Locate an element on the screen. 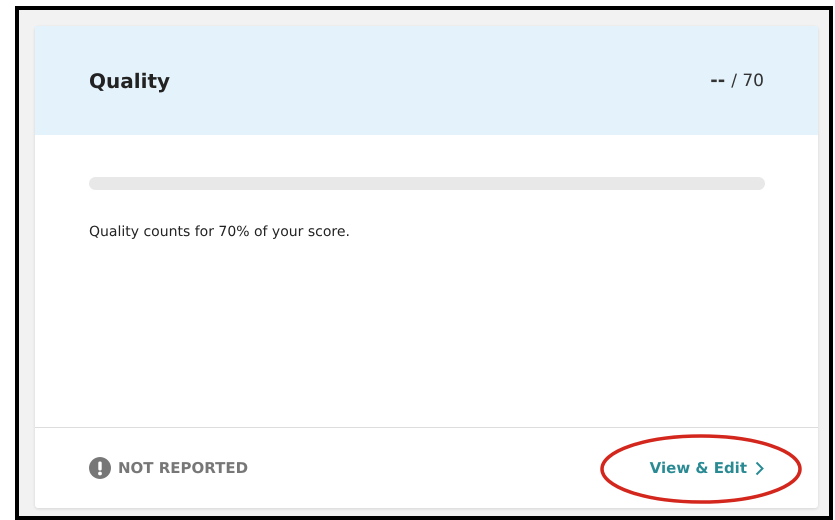  alert-icon is located at coordinates (100, 468).